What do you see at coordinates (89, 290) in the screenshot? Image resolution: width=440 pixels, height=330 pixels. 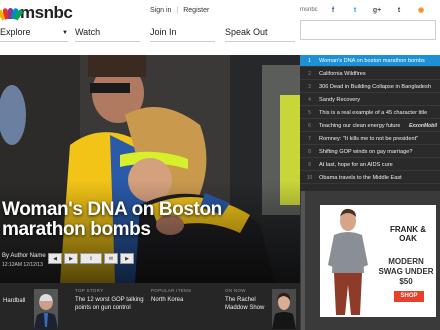 I see `strip-category: Top story` at bounding box center [89, 290].